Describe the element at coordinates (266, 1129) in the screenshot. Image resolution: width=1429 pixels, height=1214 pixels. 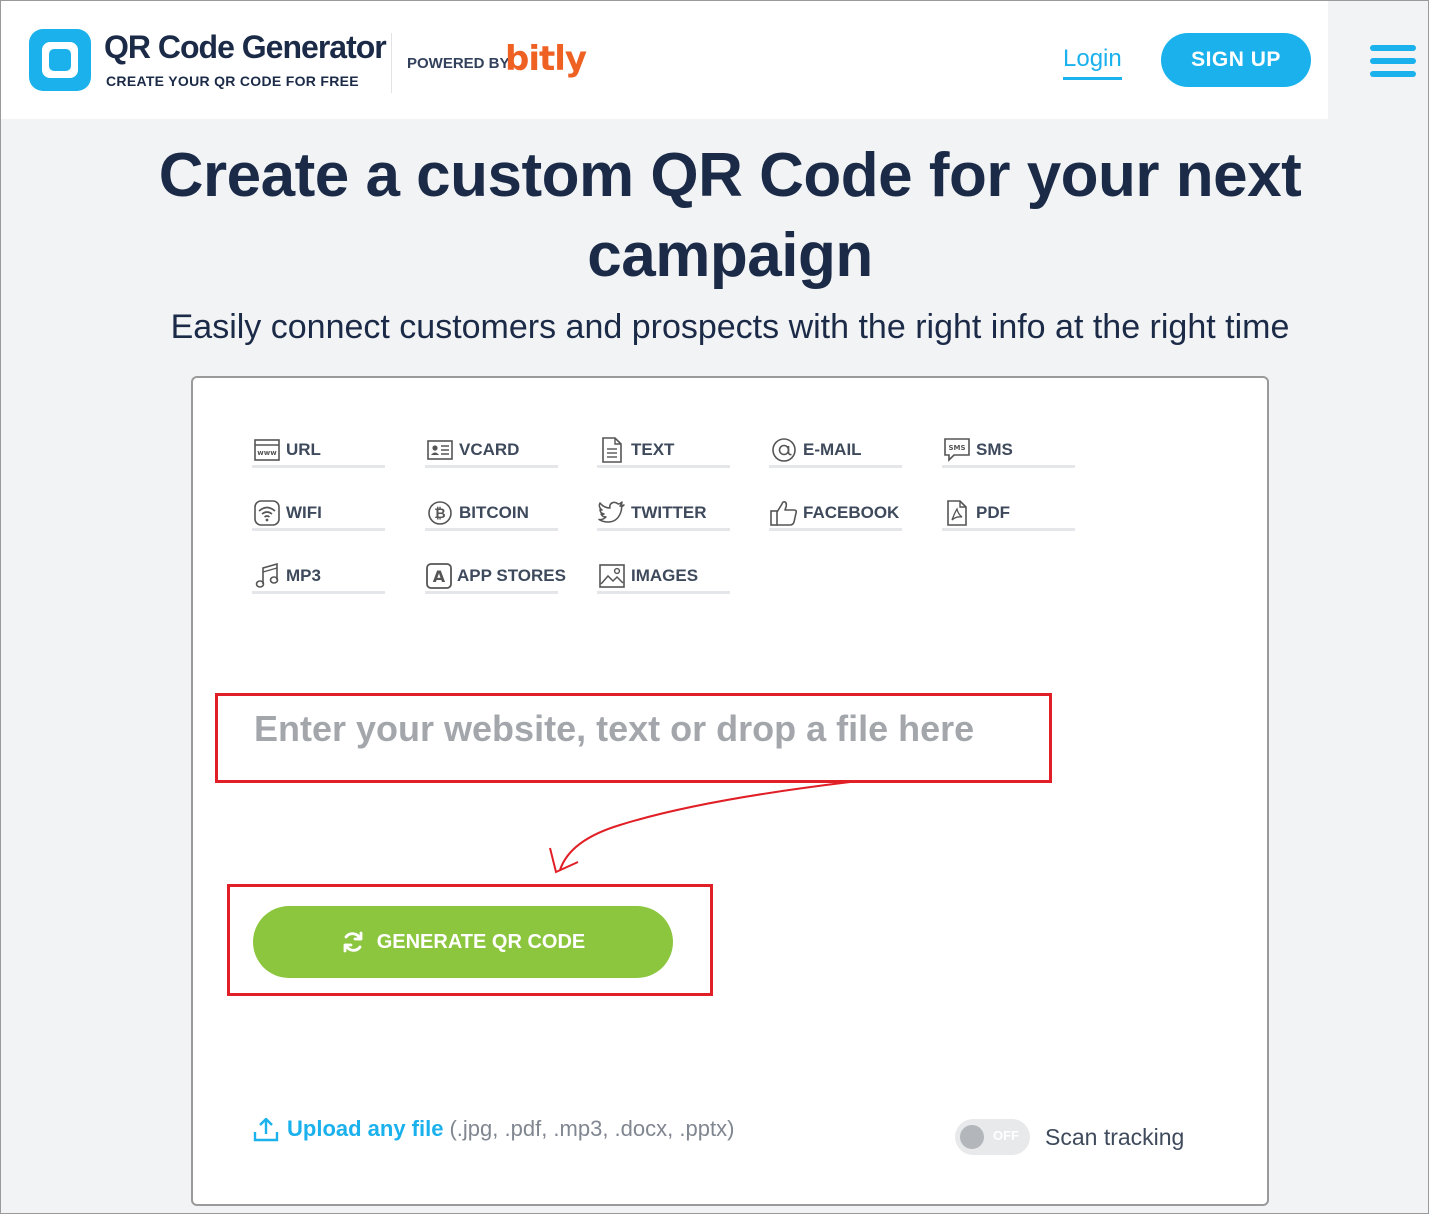
I see `upload-icon` at that location.